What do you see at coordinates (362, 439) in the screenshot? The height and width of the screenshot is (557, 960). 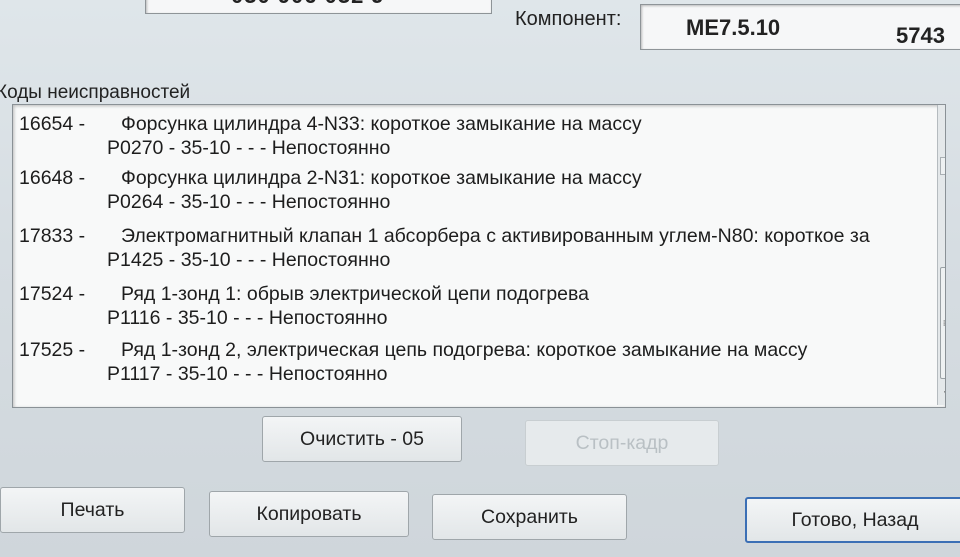 I see `clear-codes-button: Очистить - 05` at bounding box center [362, 439].